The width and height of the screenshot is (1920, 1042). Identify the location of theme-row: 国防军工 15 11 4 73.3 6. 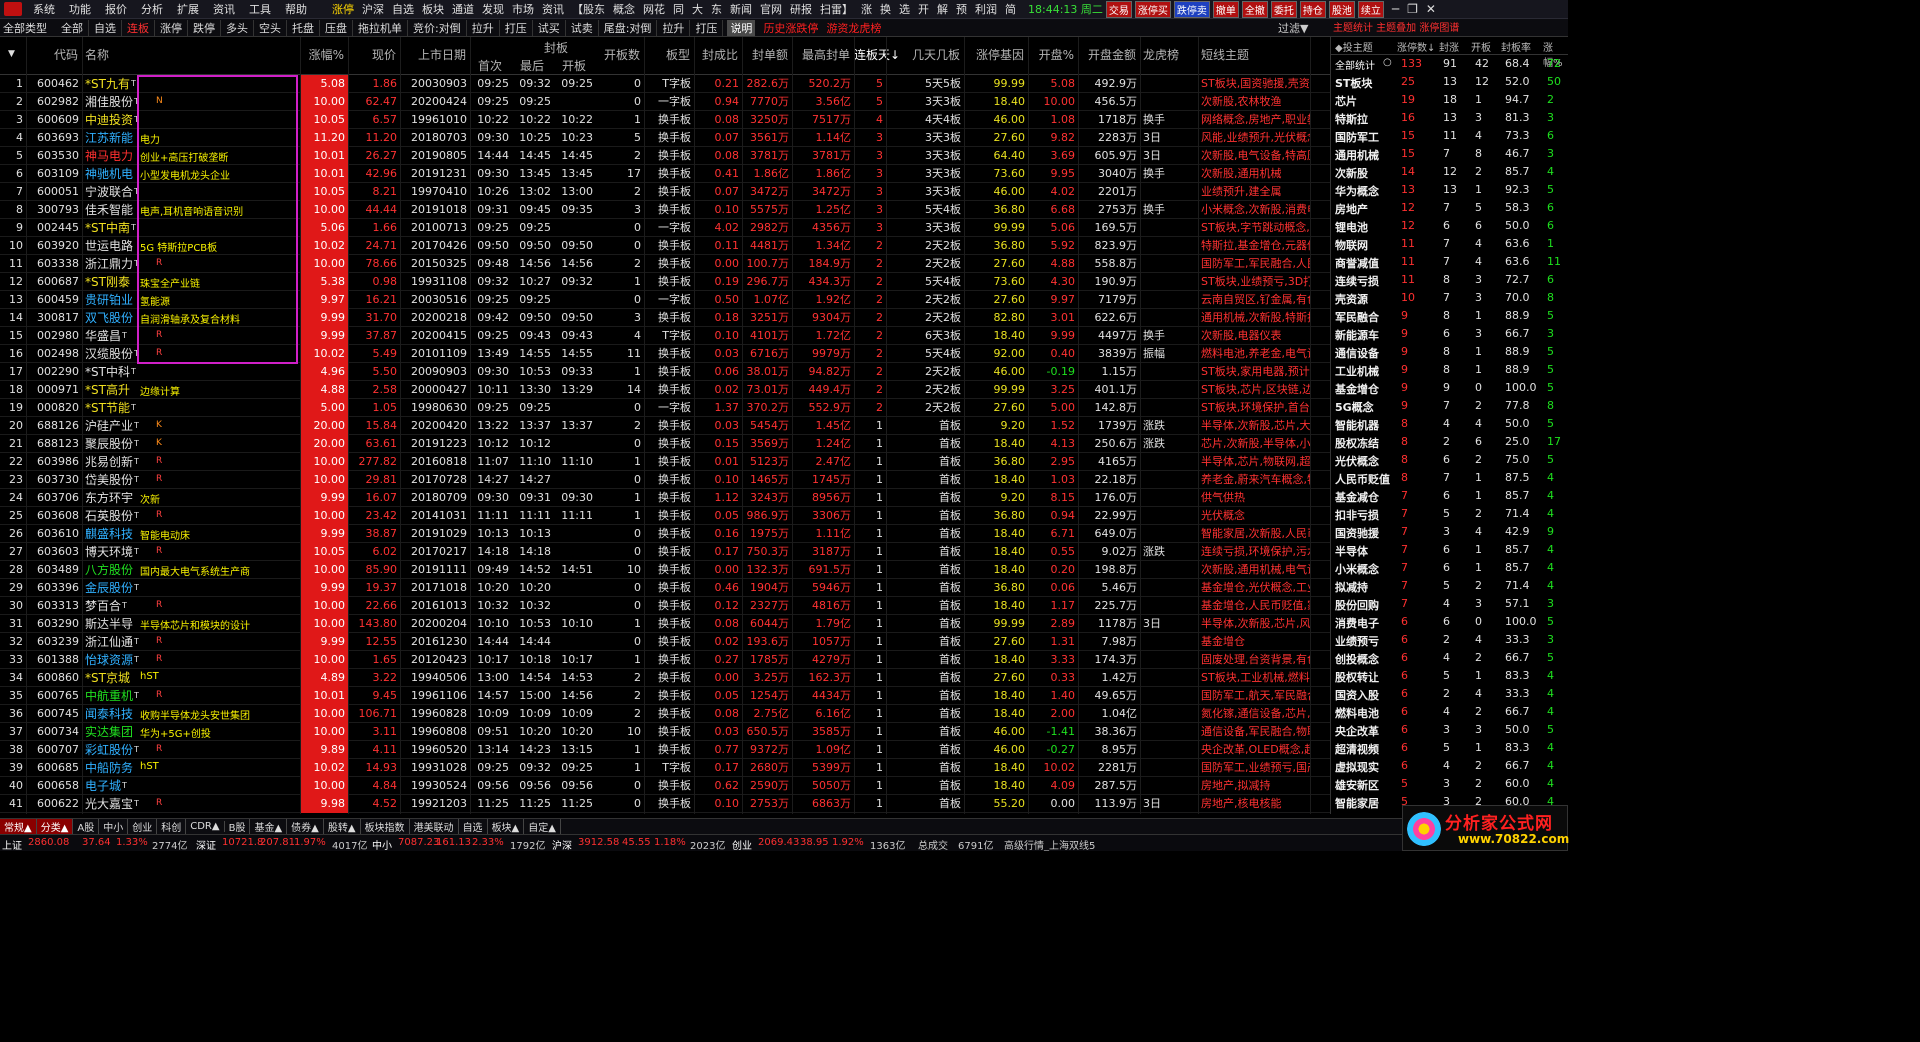
(1449, 136).